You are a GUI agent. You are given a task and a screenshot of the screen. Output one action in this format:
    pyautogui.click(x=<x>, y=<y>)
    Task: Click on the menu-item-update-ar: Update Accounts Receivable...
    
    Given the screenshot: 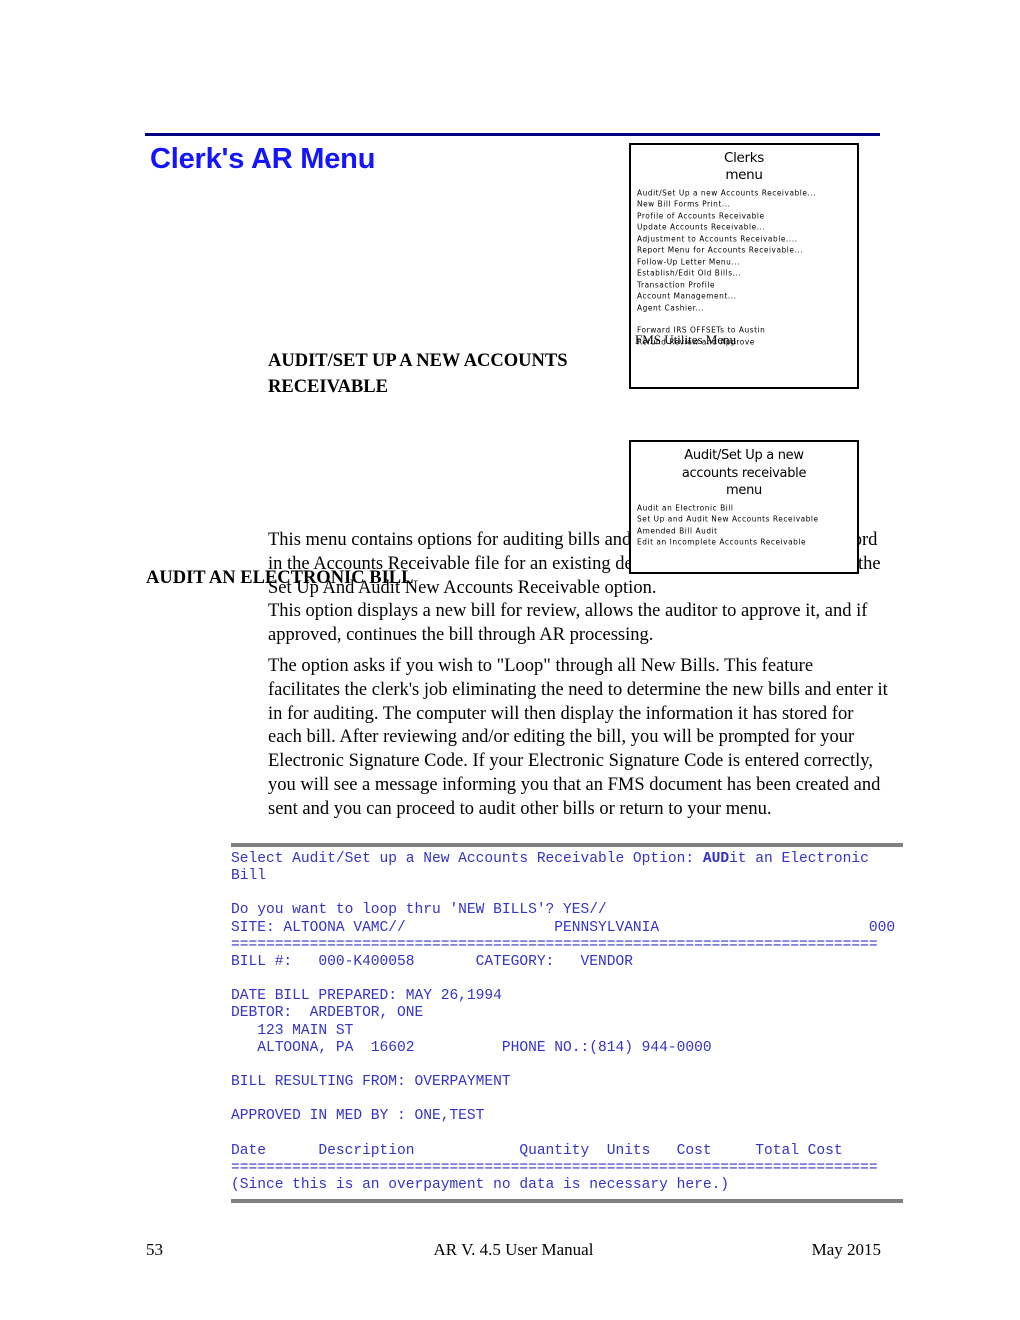 What is the action you would take?
    pyautogui.click(x=747, y=227)
    